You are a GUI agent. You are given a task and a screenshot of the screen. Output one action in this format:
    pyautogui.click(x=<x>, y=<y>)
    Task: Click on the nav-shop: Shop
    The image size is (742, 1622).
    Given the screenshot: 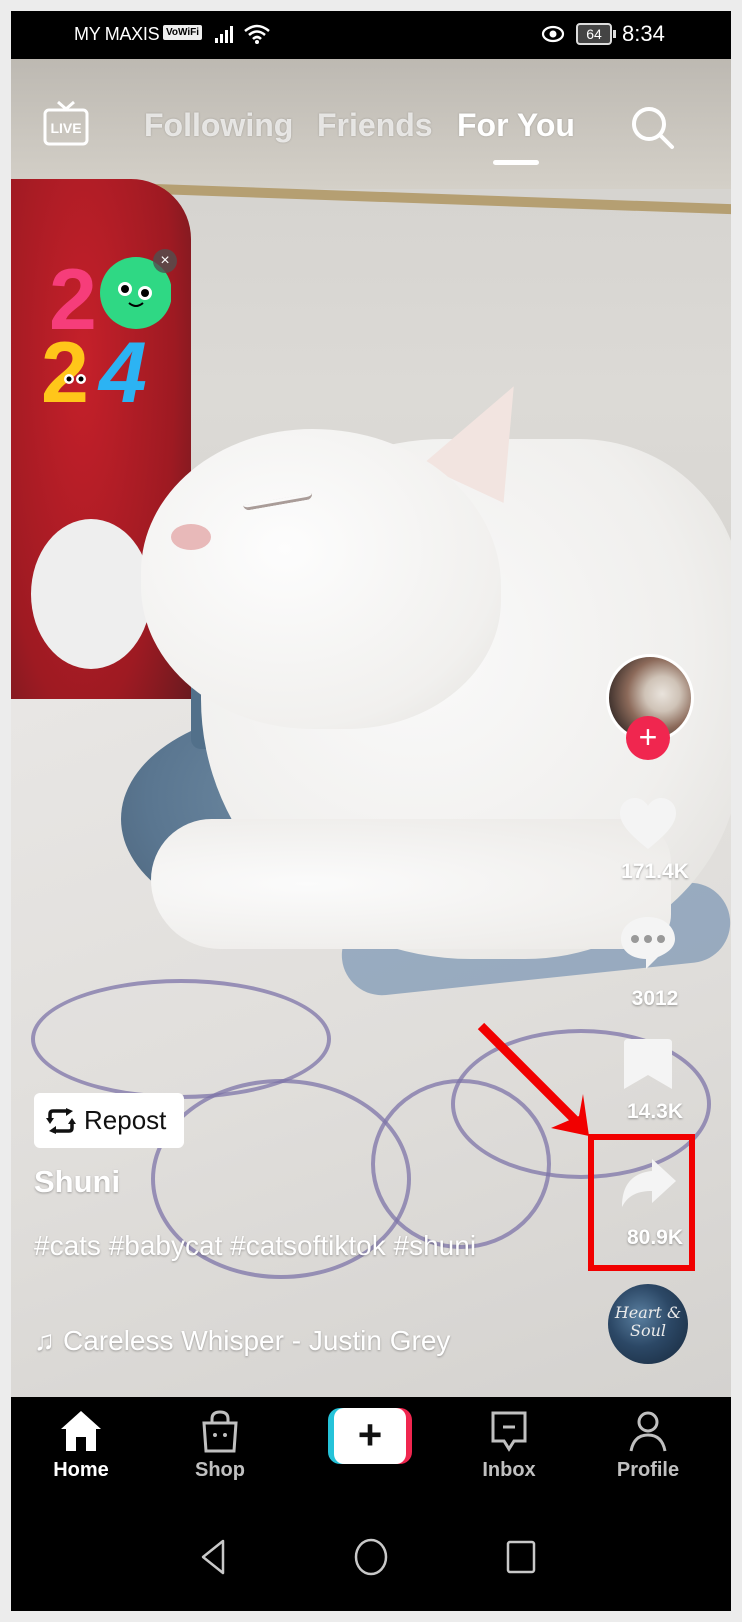 What is the action you would take?
    pyautogui.click(x=220, y=1452)
    